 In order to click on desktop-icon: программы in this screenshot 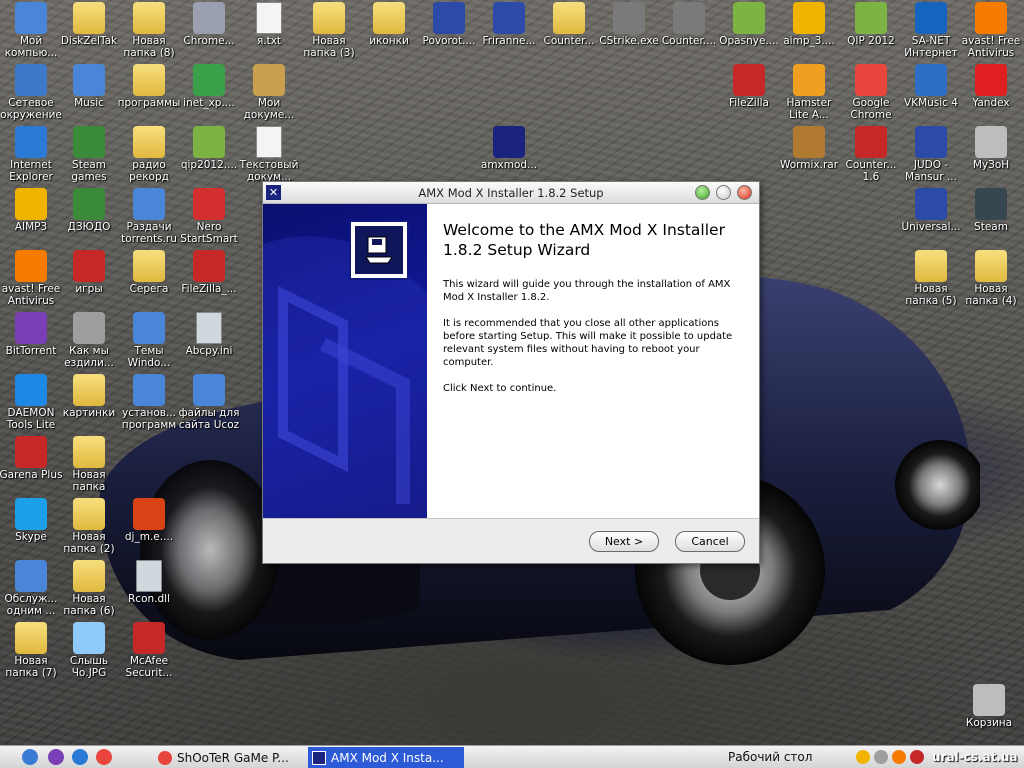, I will do `click(149, 95)`.